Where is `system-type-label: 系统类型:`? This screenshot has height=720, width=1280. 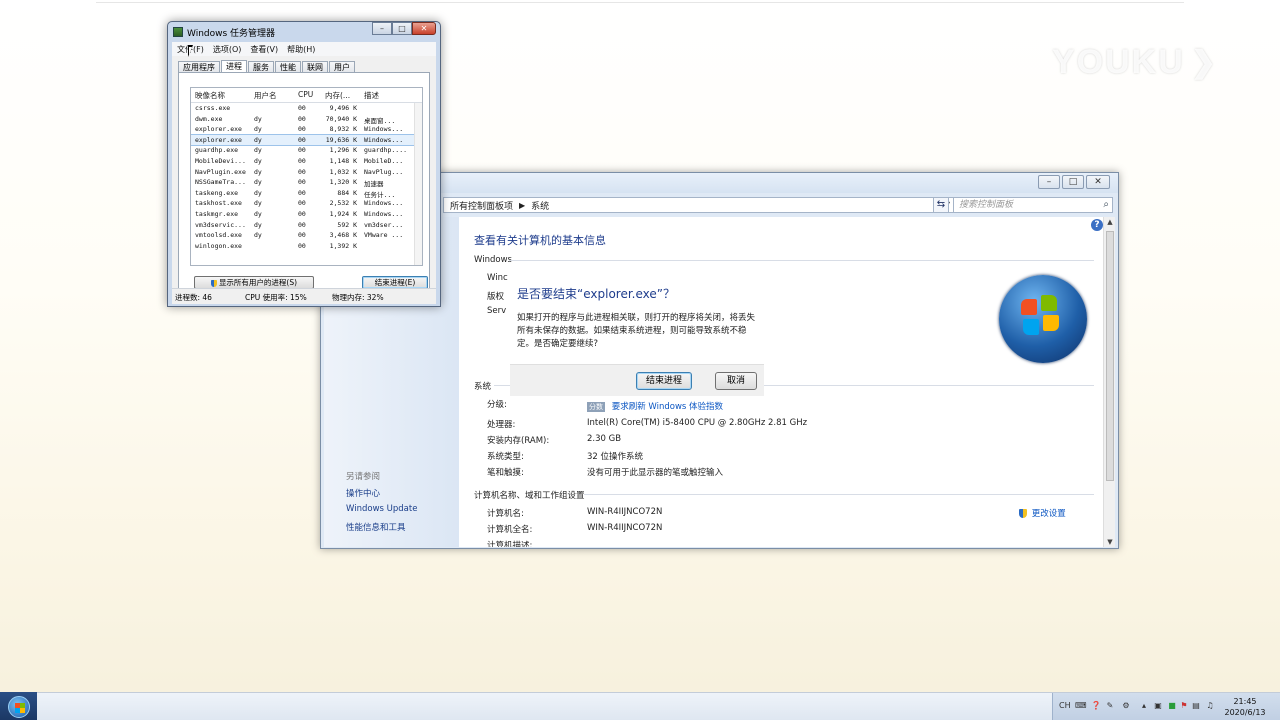 system-type-label: 系统类型: is located at coordinates (505, 457).